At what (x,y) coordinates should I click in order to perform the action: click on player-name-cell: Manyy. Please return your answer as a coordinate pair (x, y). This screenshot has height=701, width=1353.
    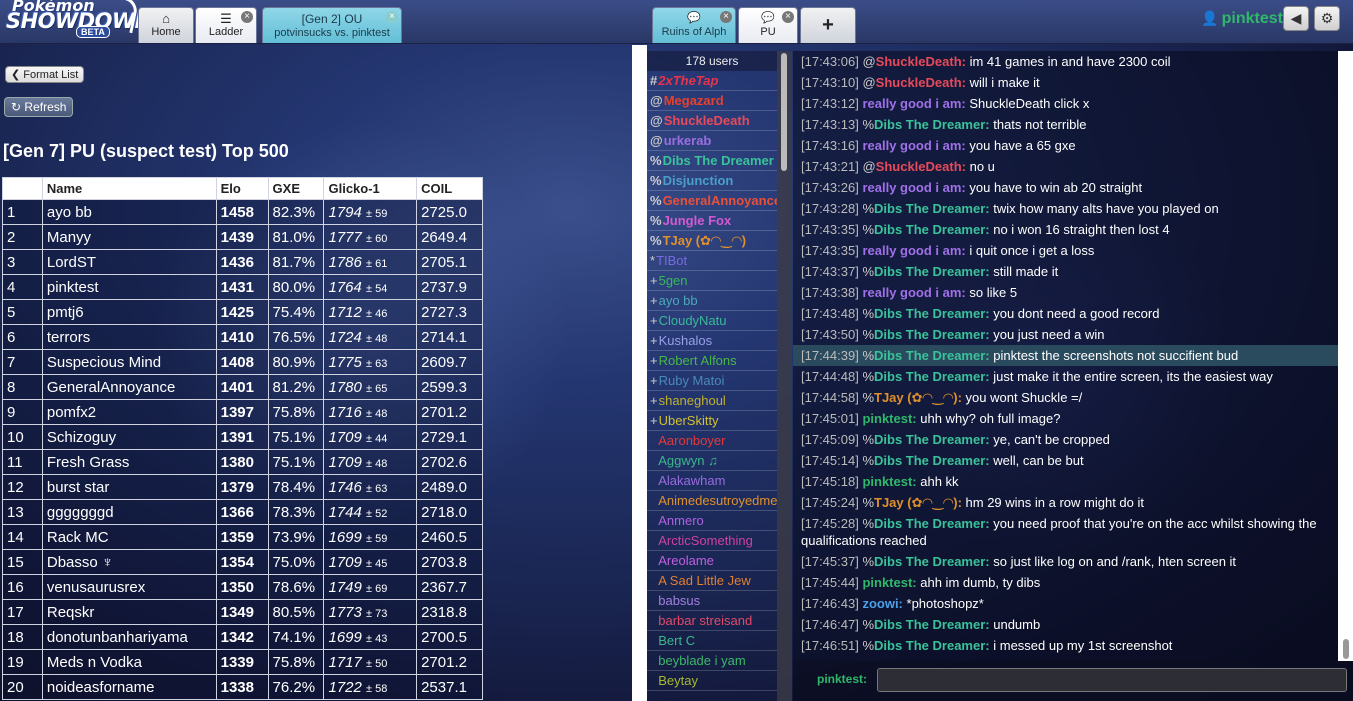
    Looking at the image, I should click on (129, 237).